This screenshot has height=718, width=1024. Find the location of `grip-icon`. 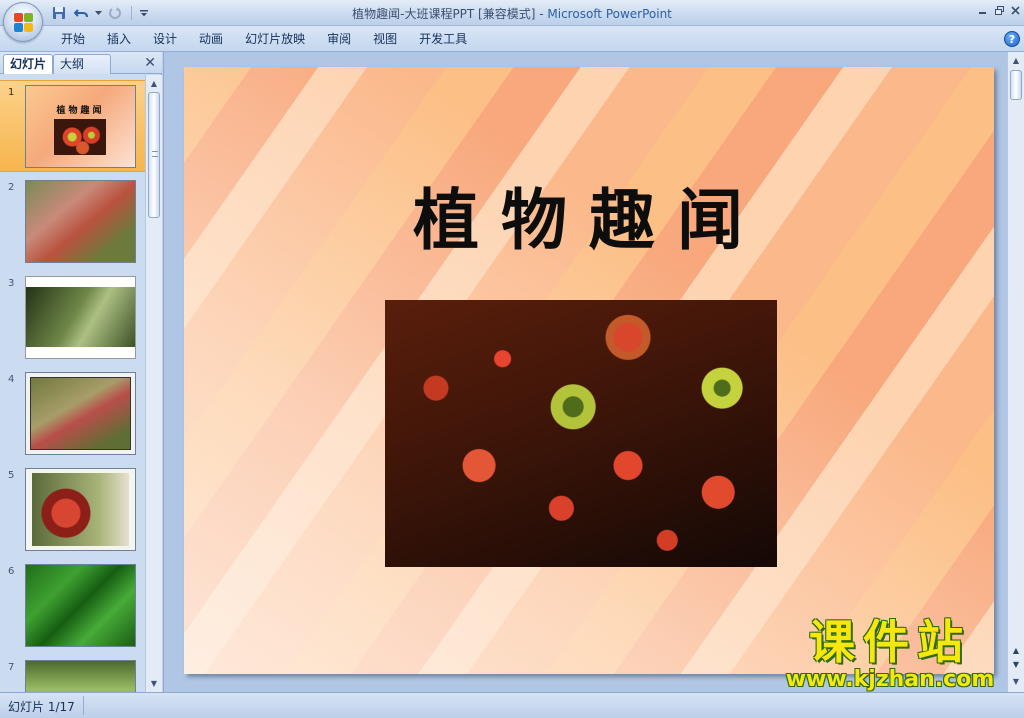

grip-icon is located at coordinates (155, 154).